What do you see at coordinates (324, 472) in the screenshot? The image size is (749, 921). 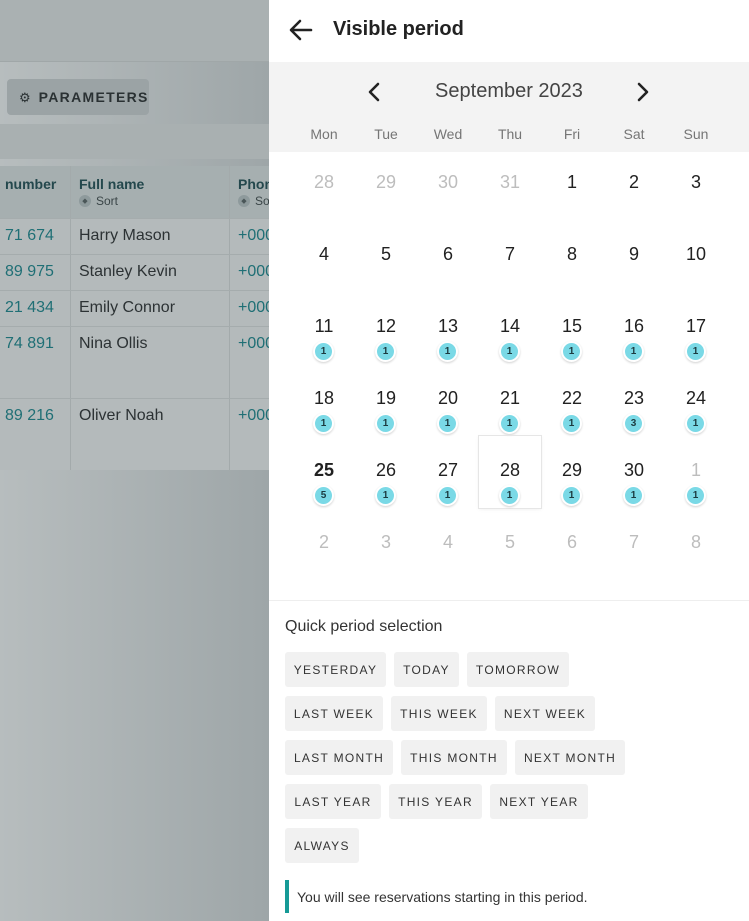 I see `calendar-day: 25 5` at bounding box center [324, 472].